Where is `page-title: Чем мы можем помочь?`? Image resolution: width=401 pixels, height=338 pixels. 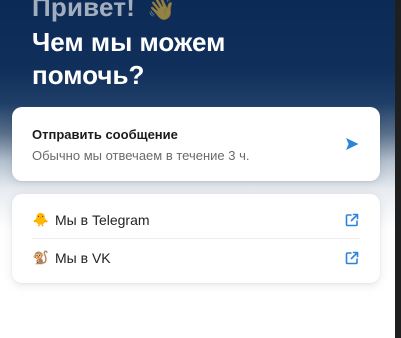
page-title: Чем мы можем помочь? is located at coordinates (129, 58).